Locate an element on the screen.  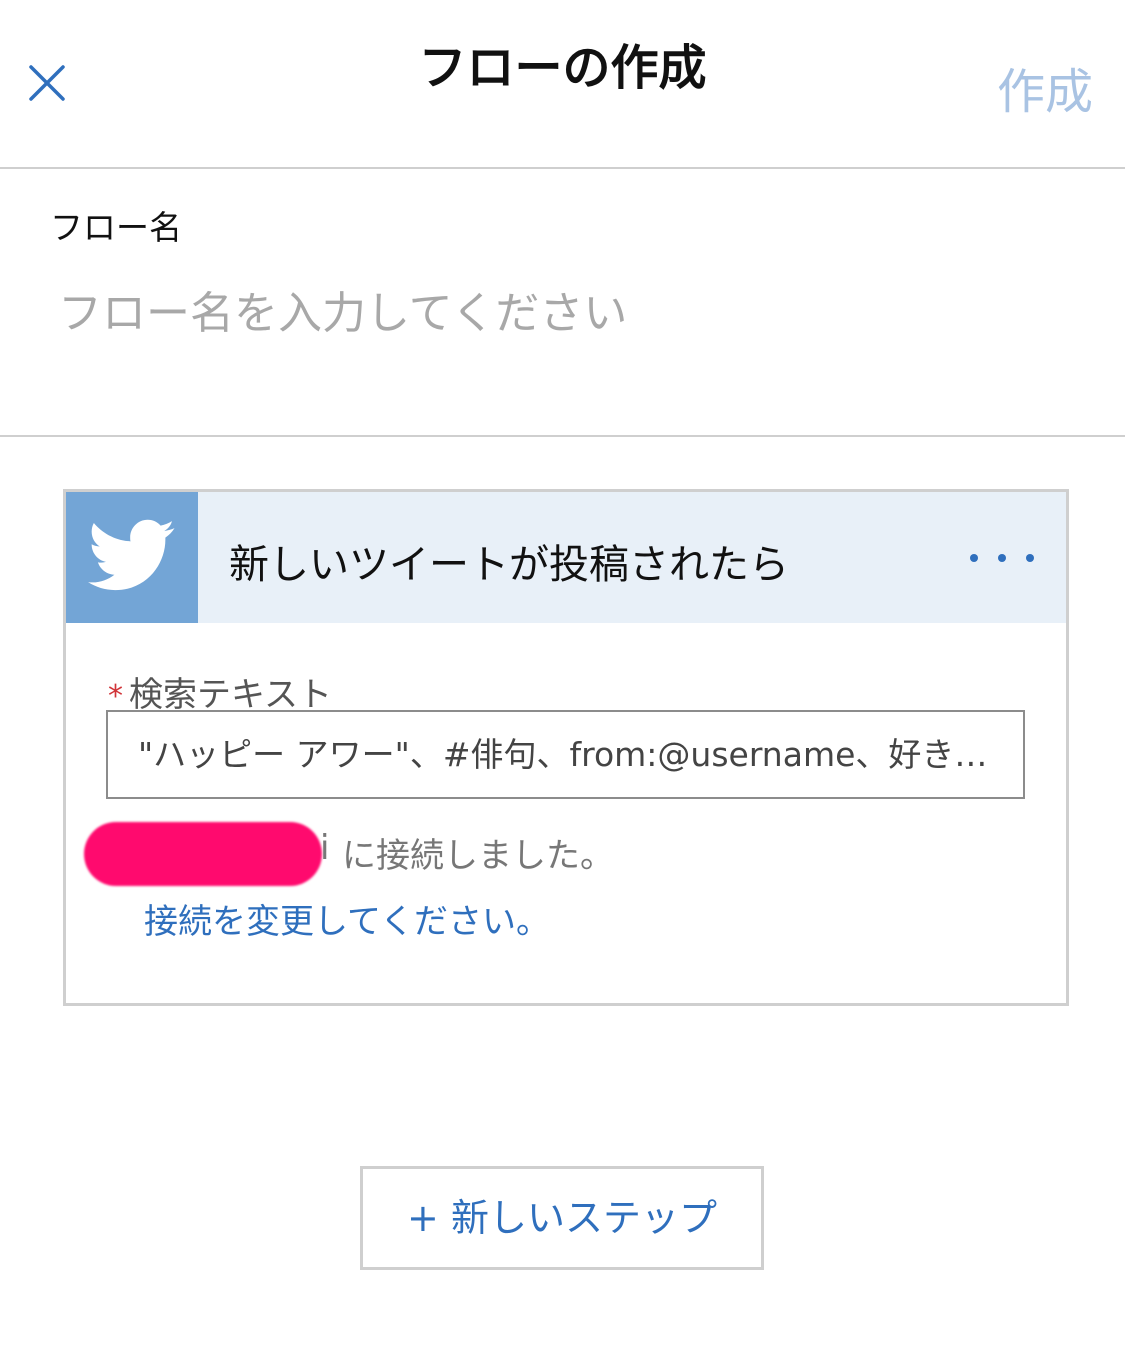
search-text-input is located at coordinates (565, 754).